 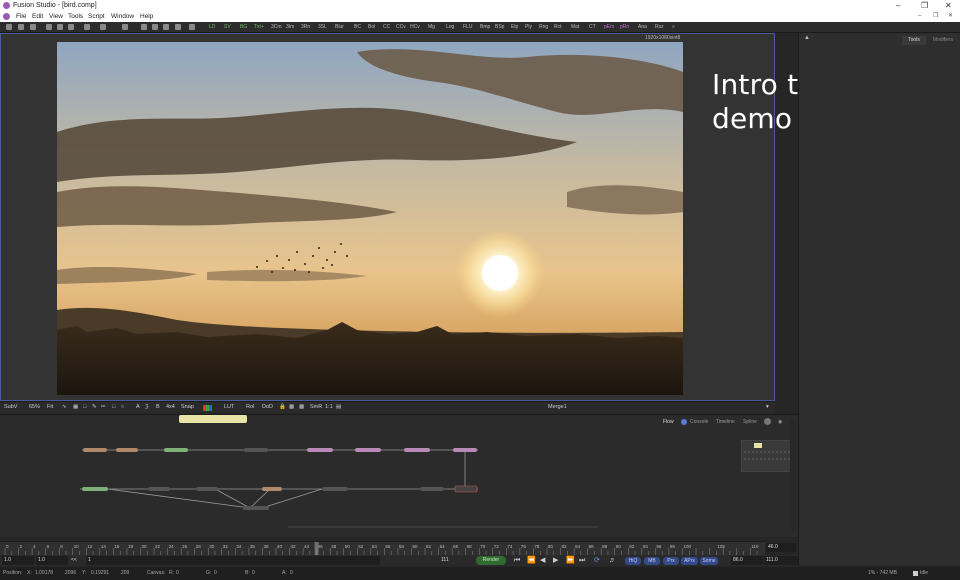 I want to click on tool-text-plus: Txt+, so click(x=259, y=27).